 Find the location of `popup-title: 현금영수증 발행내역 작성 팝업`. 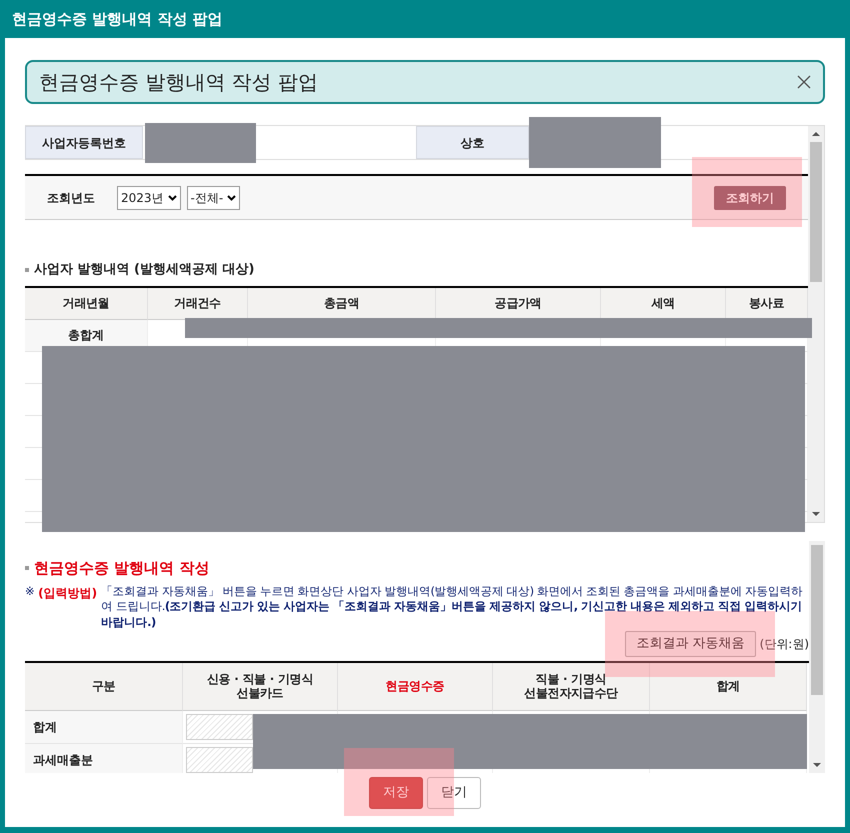

popup-title: 현금영수증 발행내역 작성 팝업 is located at coordinates (178, 82).